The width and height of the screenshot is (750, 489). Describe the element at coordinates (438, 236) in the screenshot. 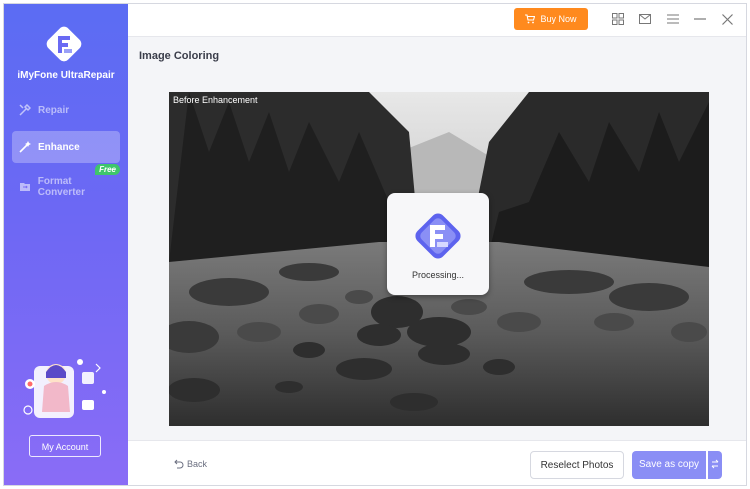

I see `processing-logo-icon` at that location.